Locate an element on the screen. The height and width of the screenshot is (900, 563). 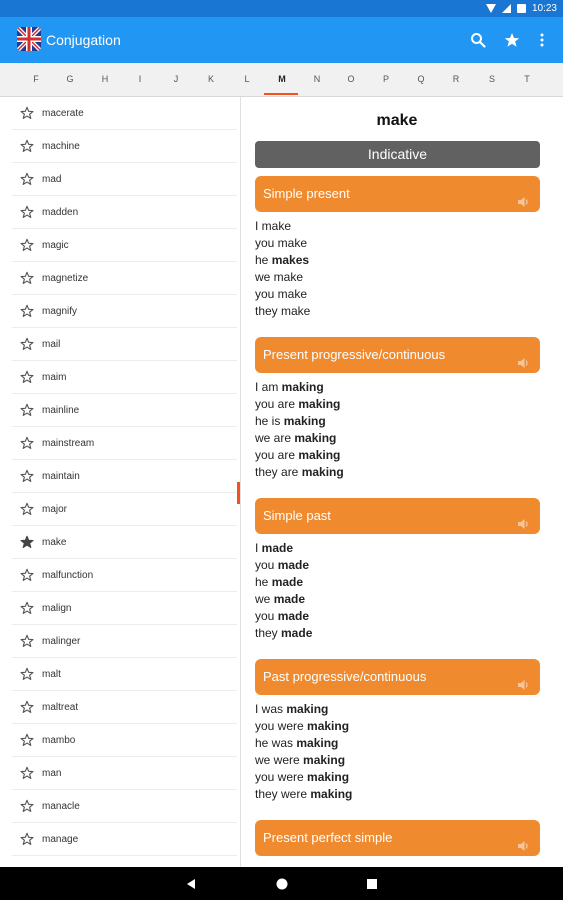
conjugation-verb-form: made is located at coordinates (297, 633).